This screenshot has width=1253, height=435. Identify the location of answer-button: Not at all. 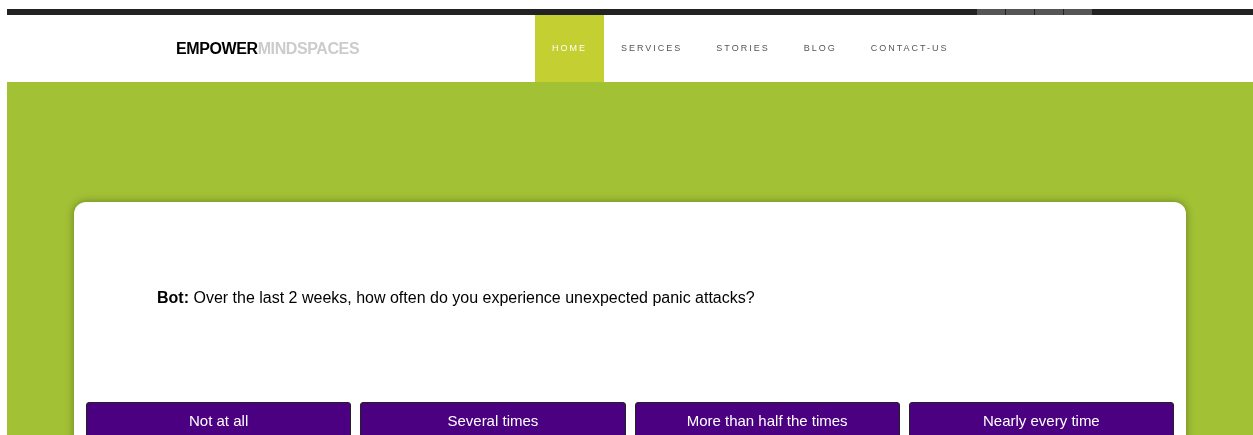
(219, 418).